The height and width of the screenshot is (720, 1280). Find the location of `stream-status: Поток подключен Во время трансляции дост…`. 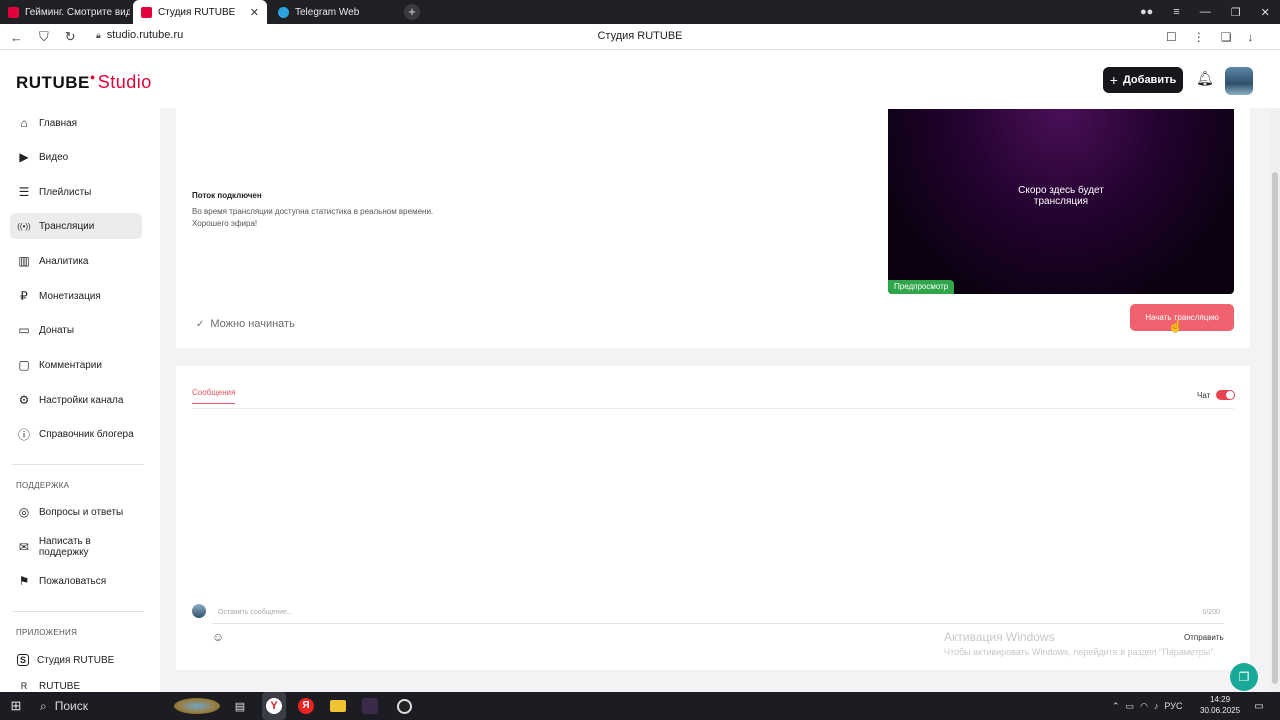

stream-status: Поток подключен Во время трансляции дост… is located at coordinates (312, 210).